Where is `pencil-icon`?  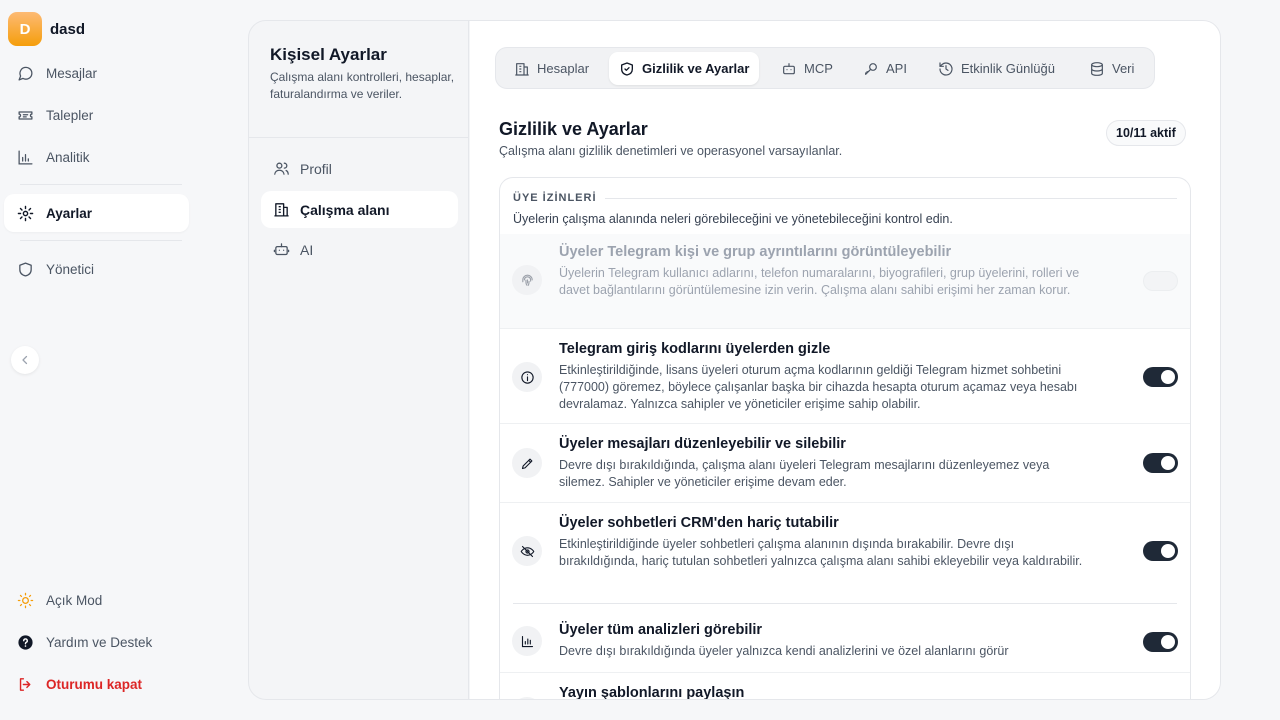 pencil-icon is located at coordinates (526, 463).